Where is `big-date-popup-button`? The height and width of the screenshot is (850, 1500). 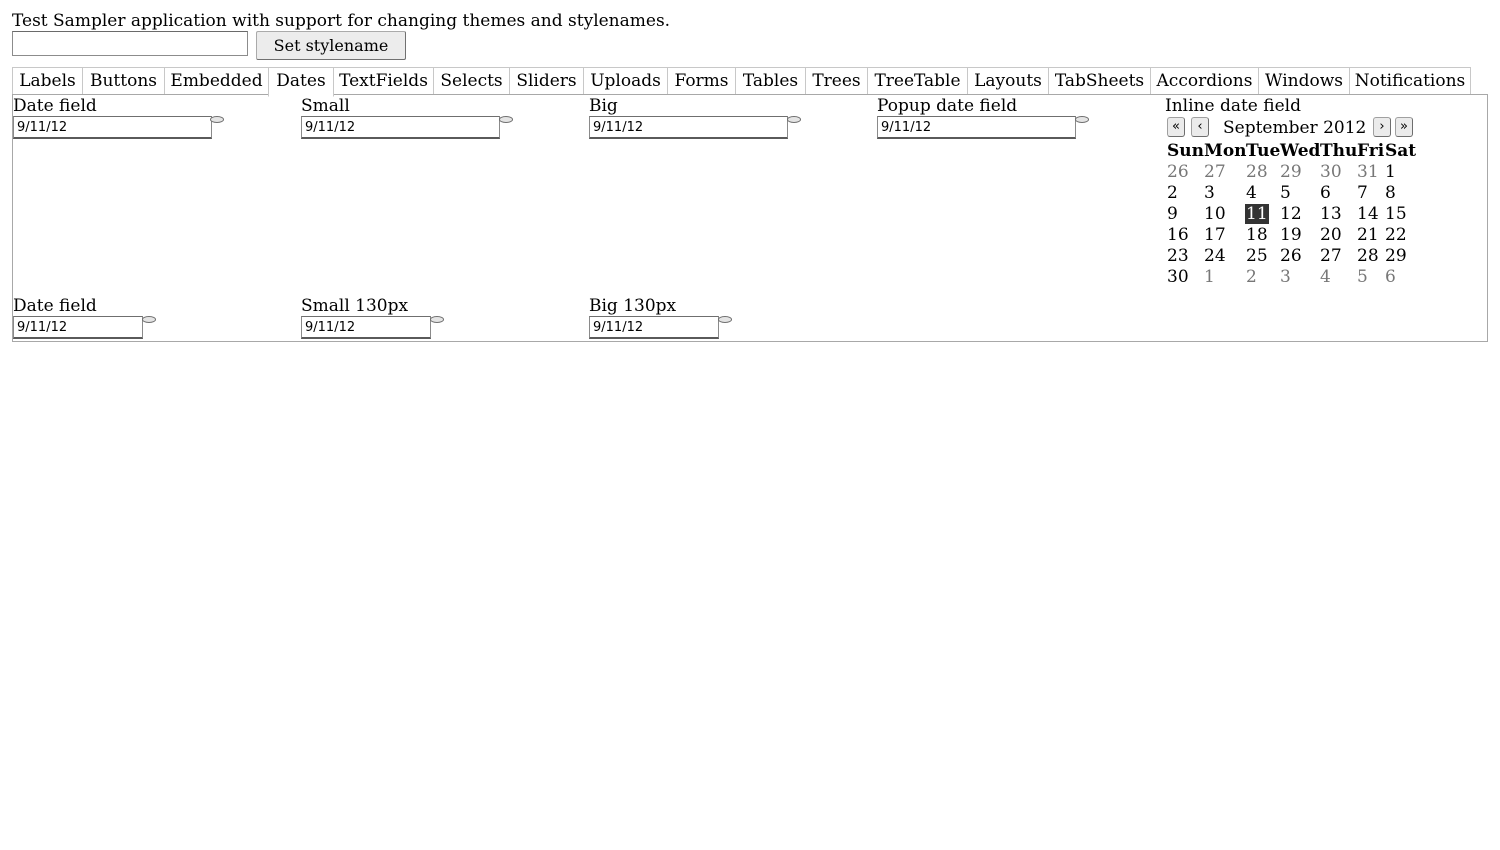
big-date-popup-button is located at coordinates (794, 119).